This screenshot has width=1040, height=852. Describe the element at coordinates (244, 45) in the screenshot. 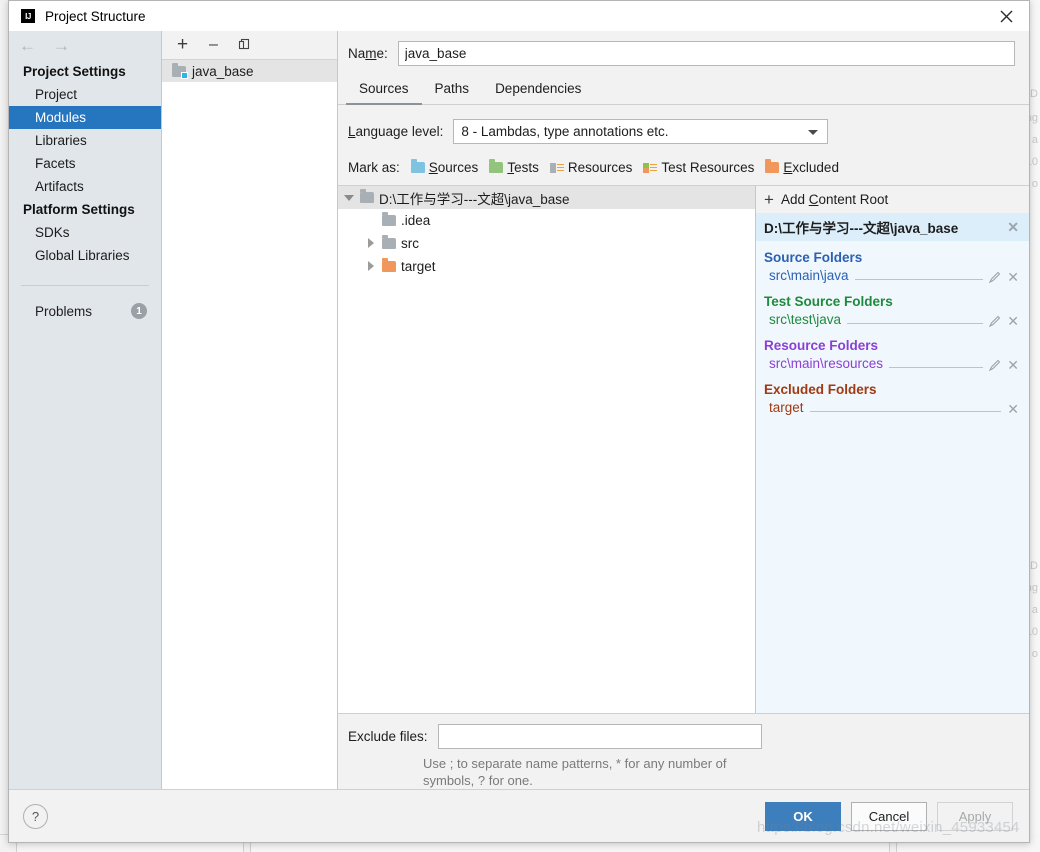

I see `copy-module-icon` at that location.